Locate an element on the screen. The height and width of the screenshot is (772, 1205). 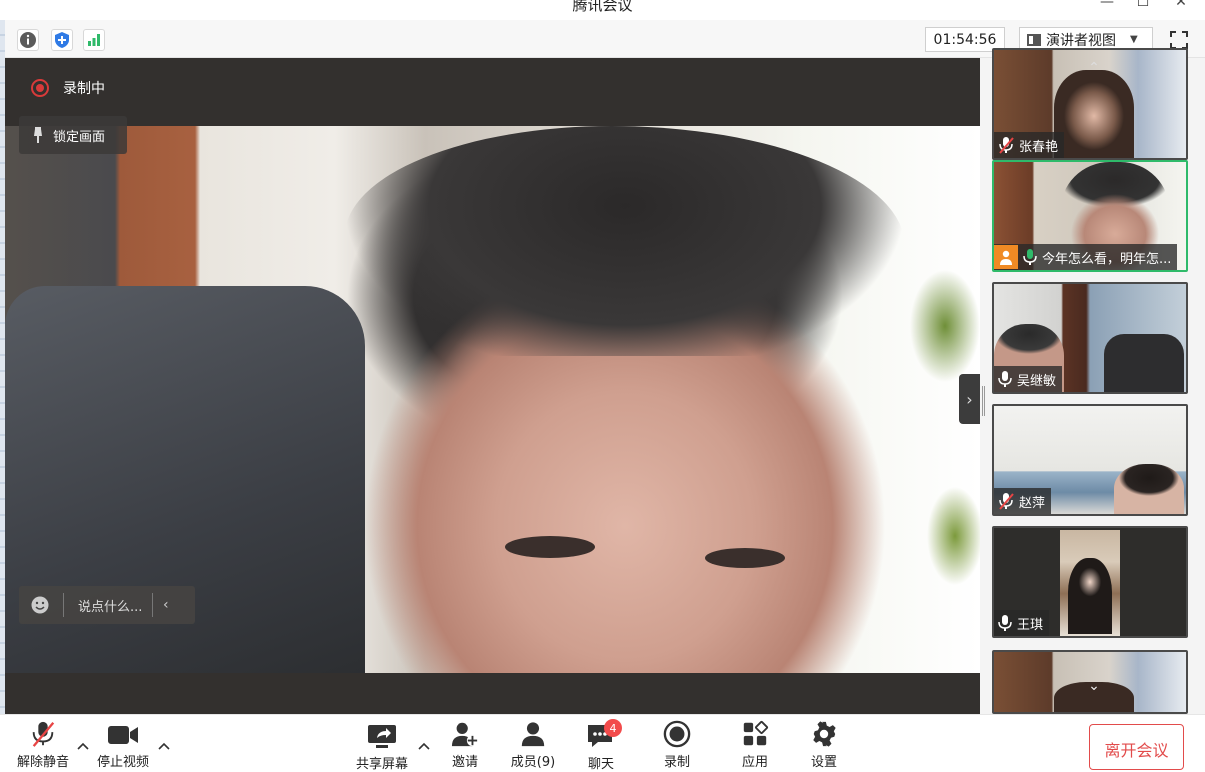
participant-tile: ⌄ is located at coordinates (1090, 682).